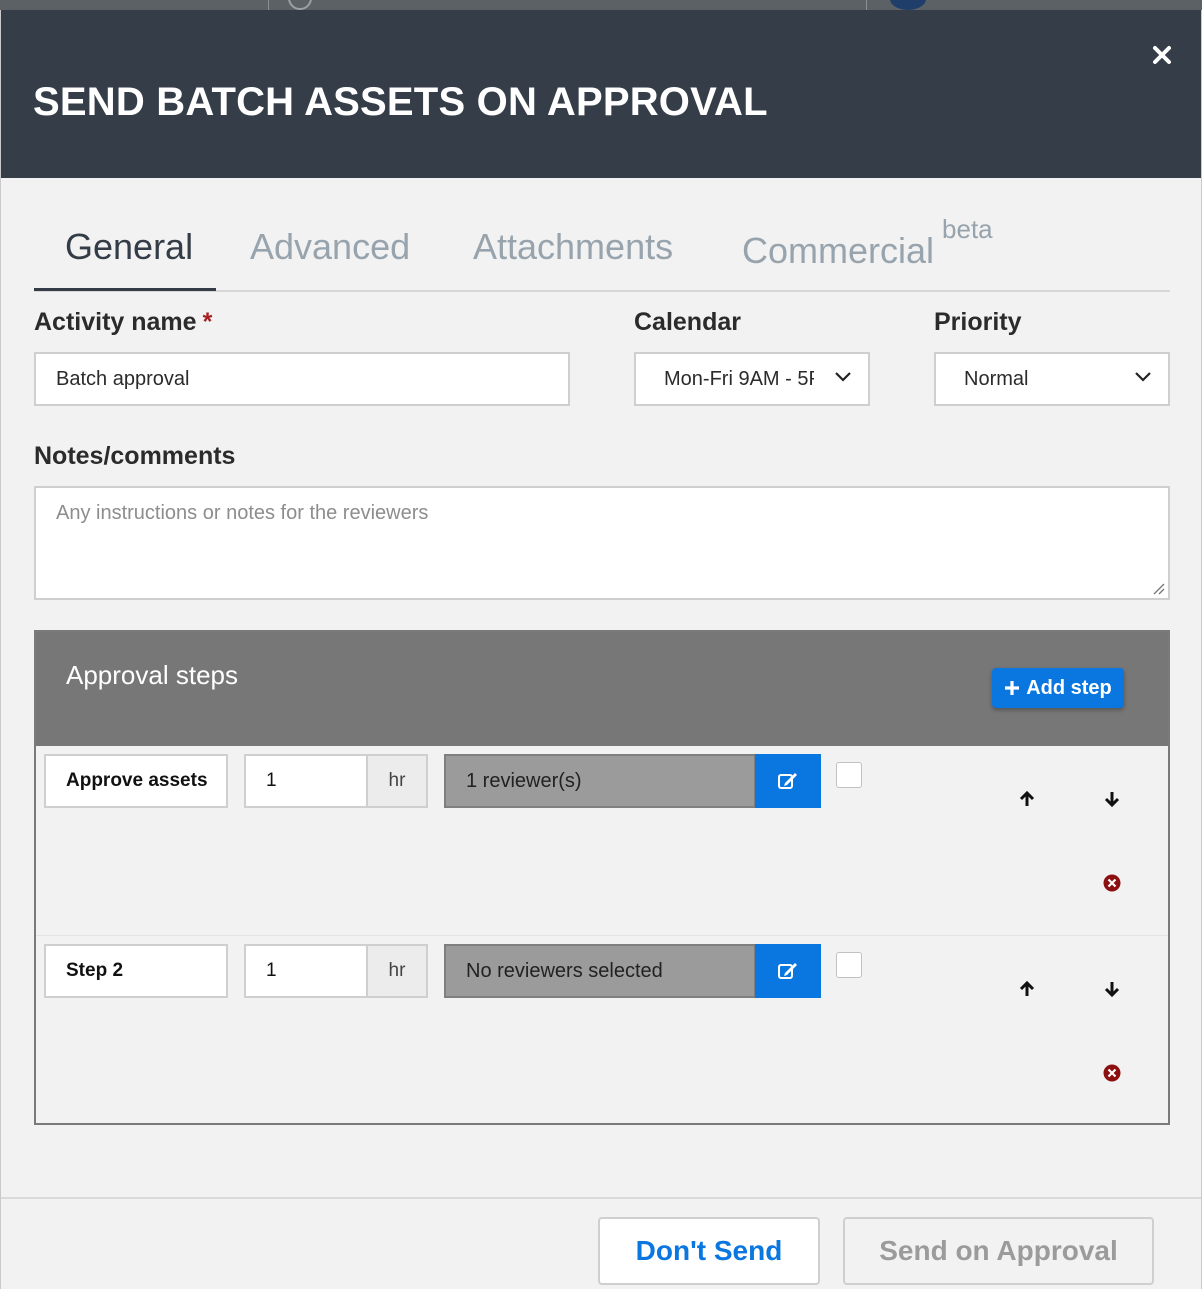  What do you see at coordinates (602, 1029) in the screenshot?
I see `approval-step-row: Step 2 1 hr No reviewers selected` at bounding box center [602, 1029].